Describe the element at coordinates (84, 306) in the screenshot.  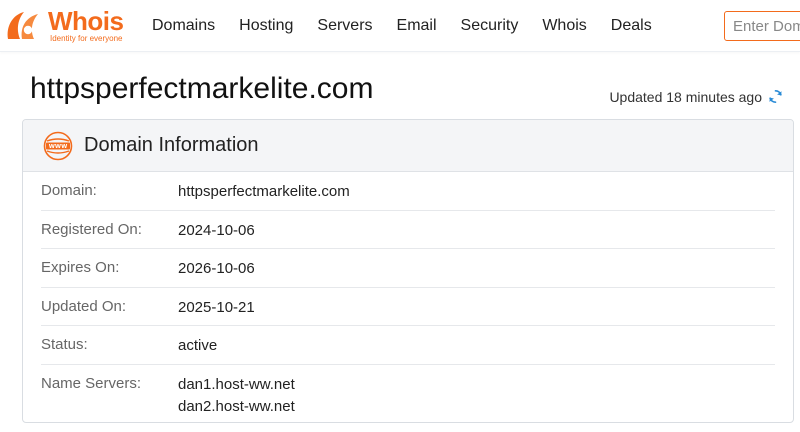
I see `row-label: Updated On:` at that location.